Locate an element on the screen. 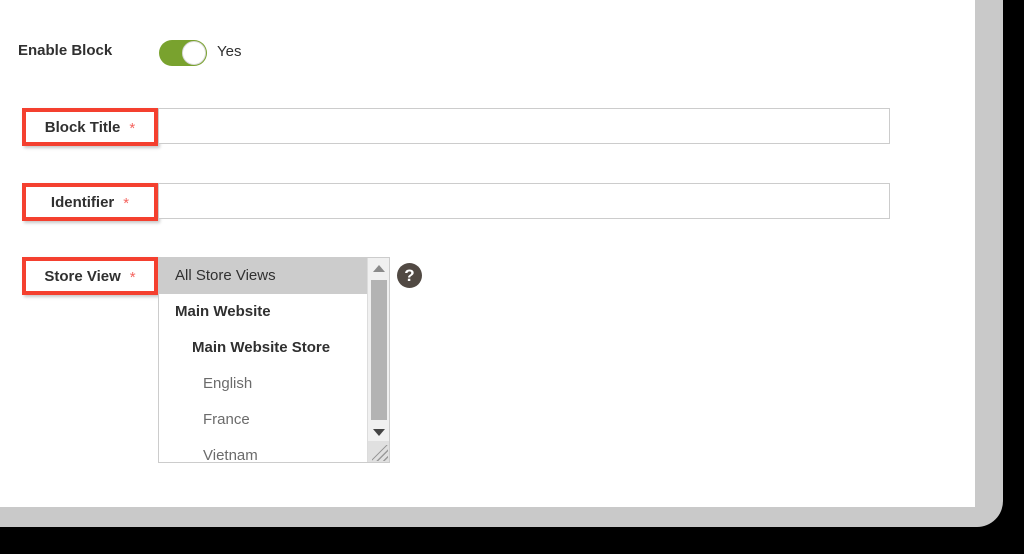 The width and height of the screenshot is (1024, 554). scrollbar-thumb is located at coordinates (379, 350).